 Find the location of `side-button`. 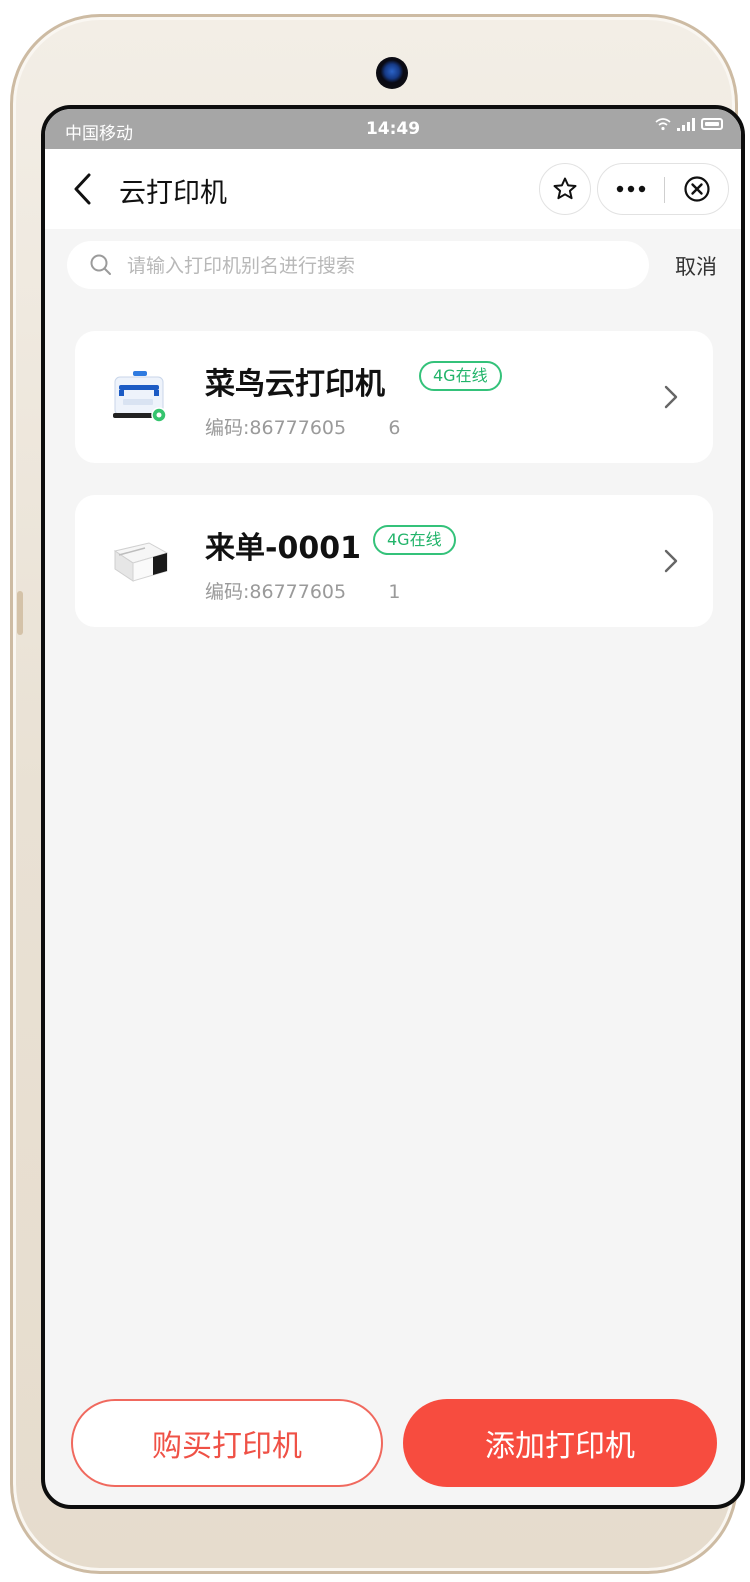

side-button is located at coordinates (20, 613).